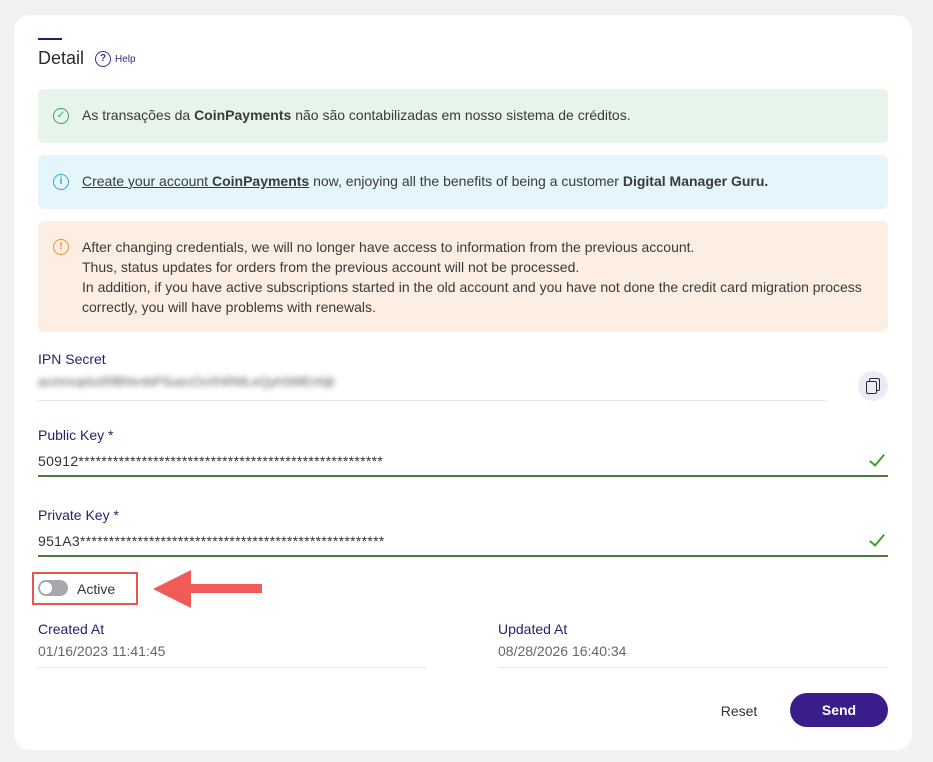  Describe the element at coordinates (96, 589) in the screenshot. I see `active-toggle-label: Active` at that location.